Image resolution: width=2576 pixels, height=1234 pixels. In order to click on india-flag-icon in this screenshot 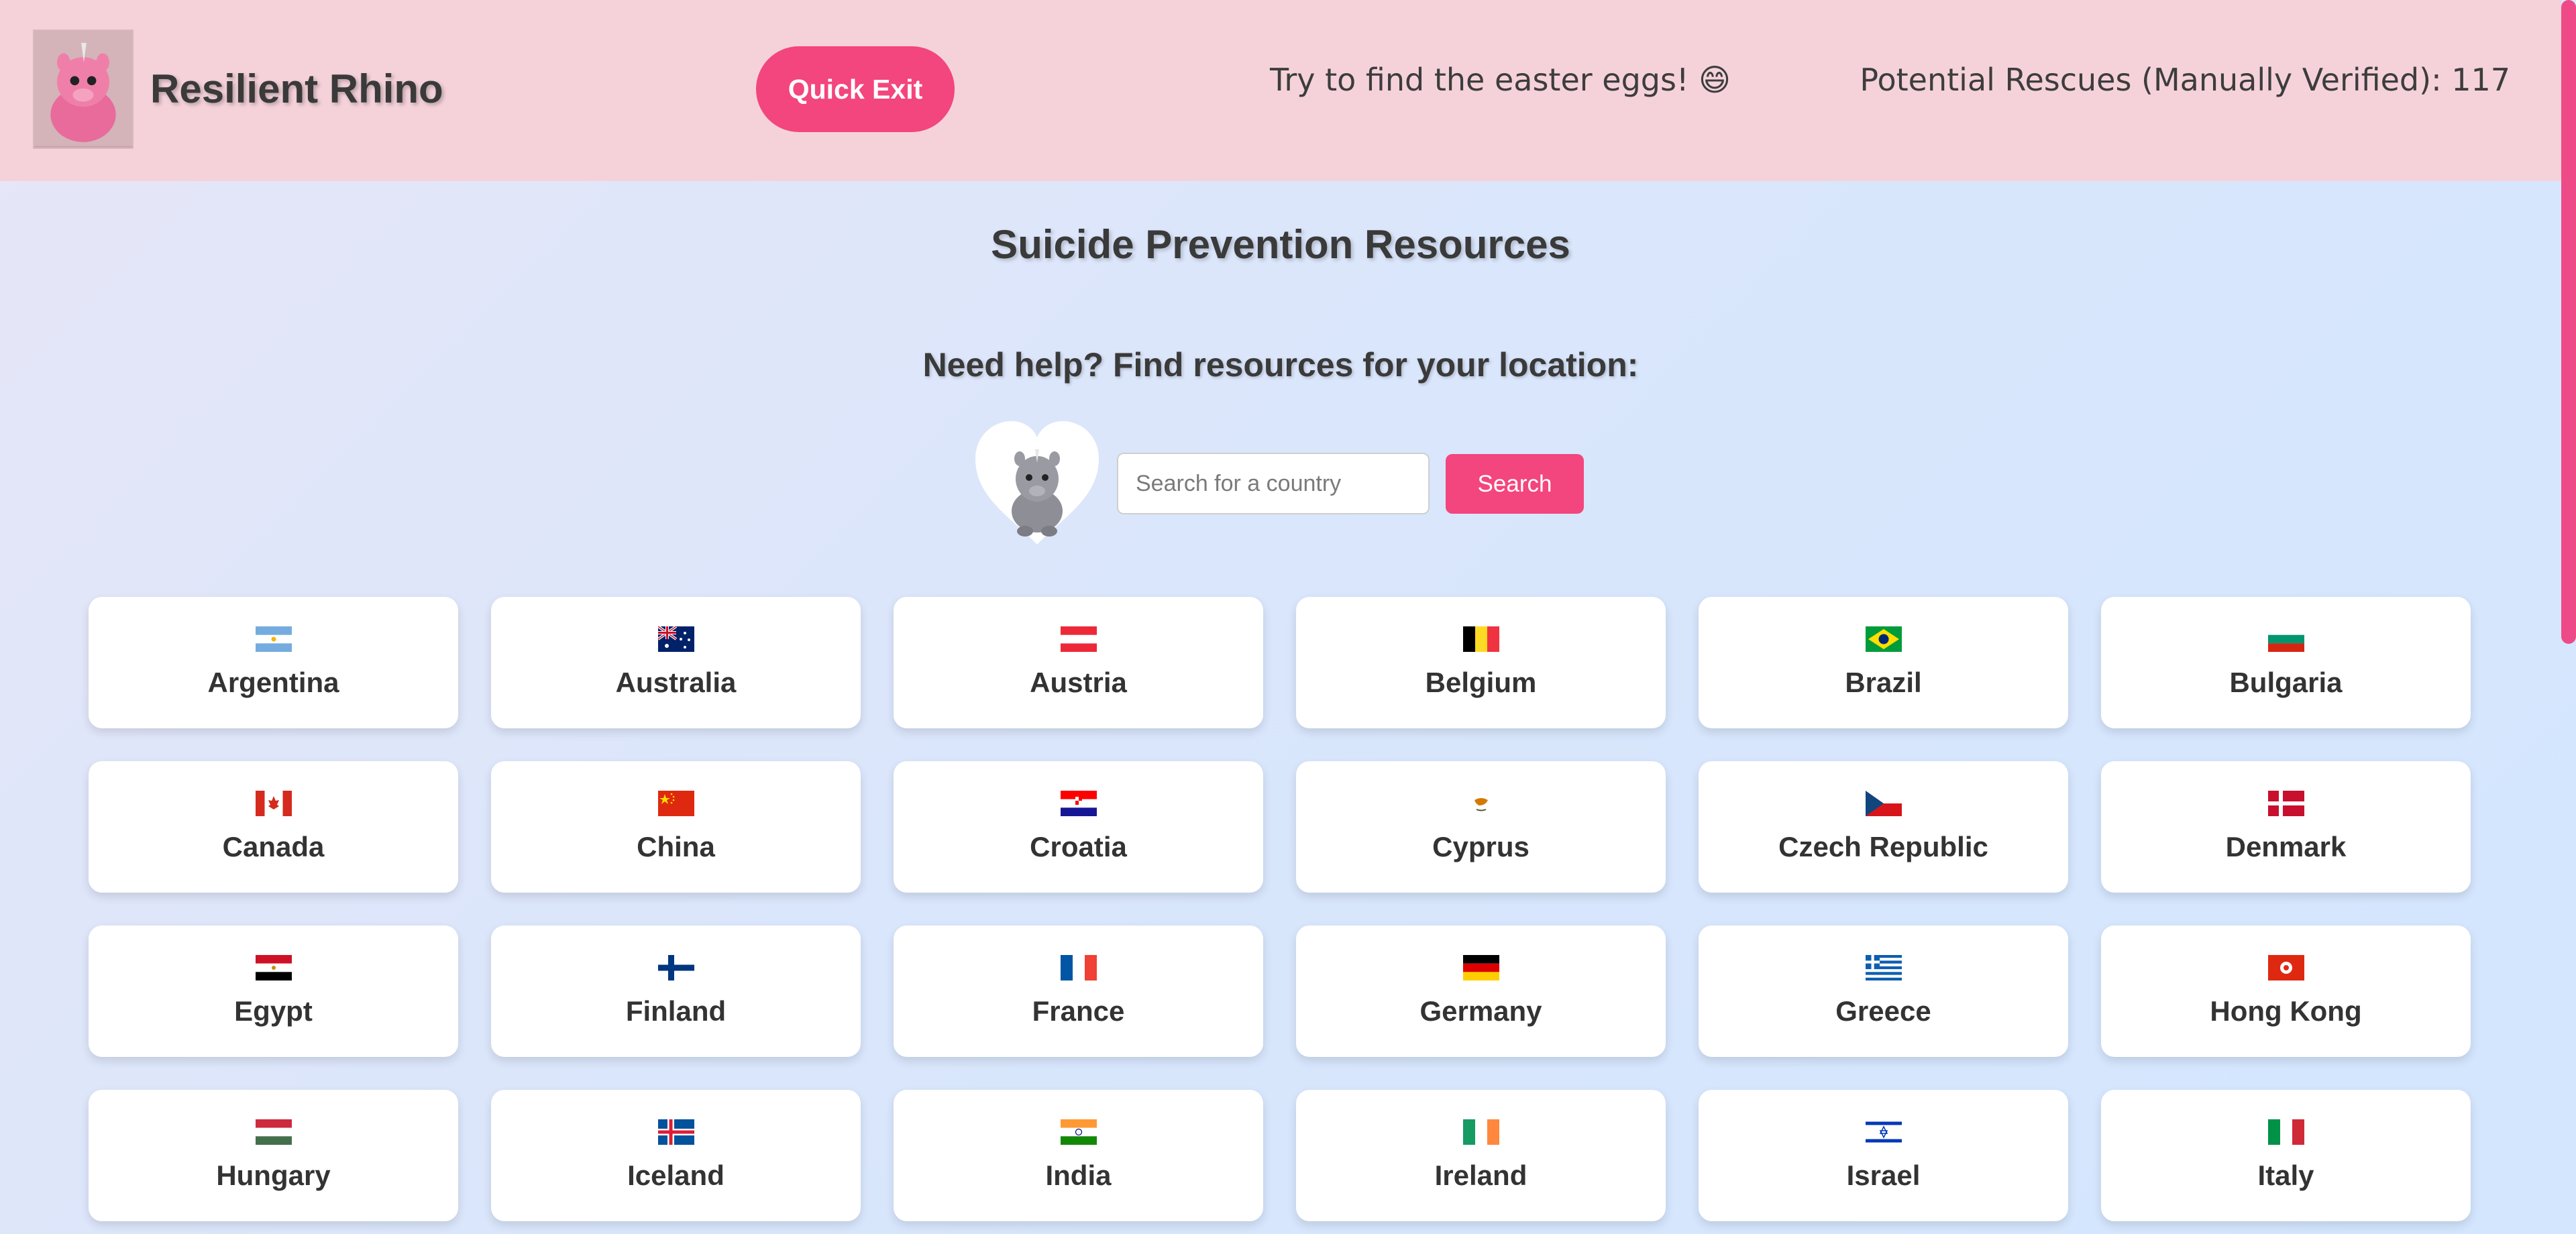, I will do `click(1078, 1132)`.